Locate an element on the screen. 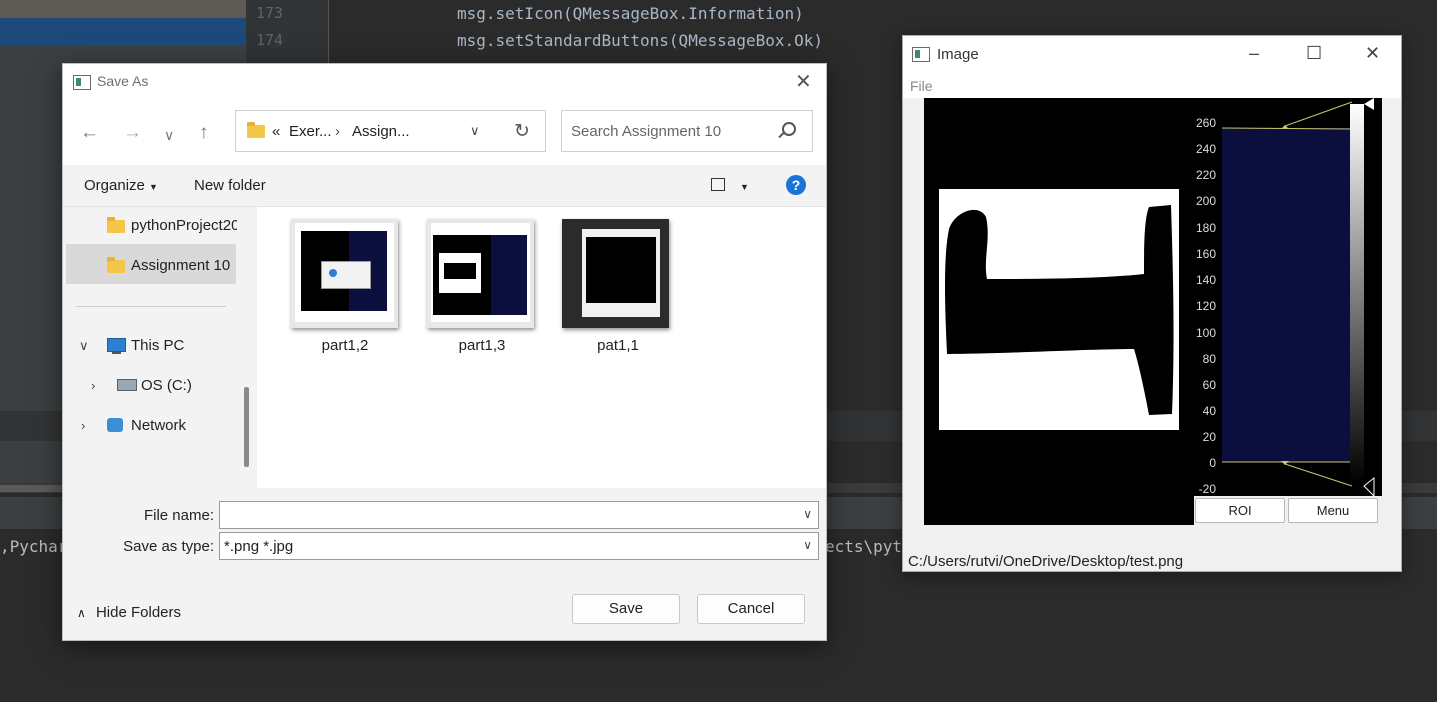 The height and width of the screenshot is (702, 1437). new-folder-button: New folder is located at coordinates (230, 185).